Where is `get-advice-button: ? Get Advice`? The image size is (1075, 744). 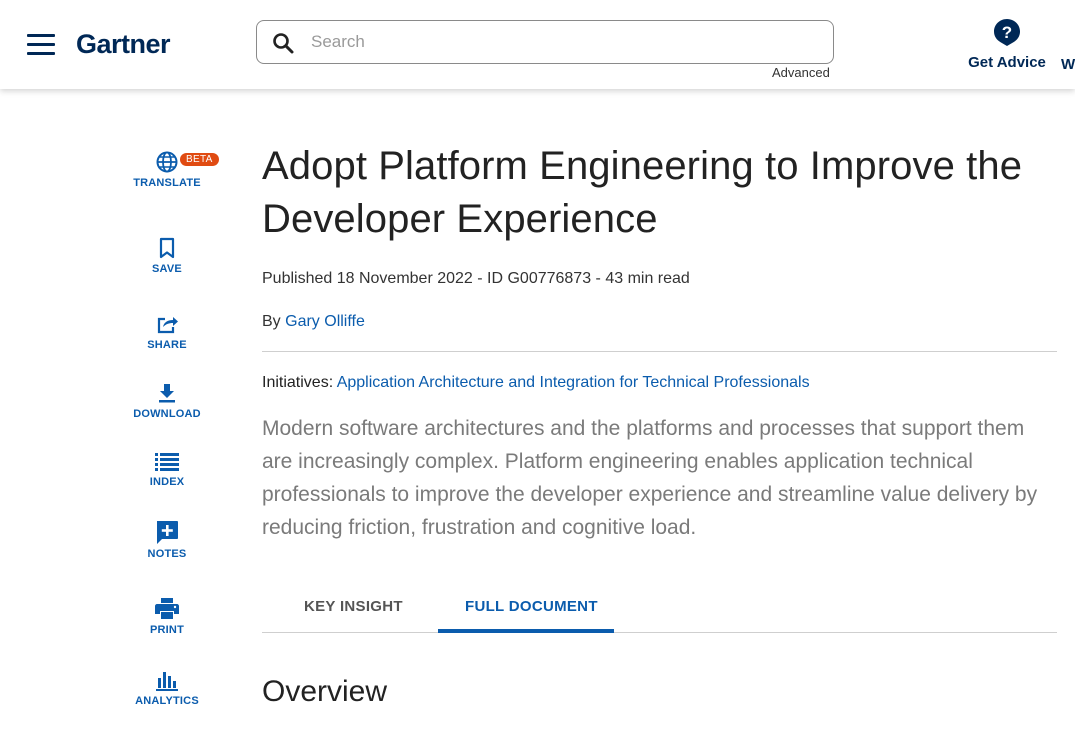
get-advice-button: ? Get Advice is located at coordinates (1007, 44).